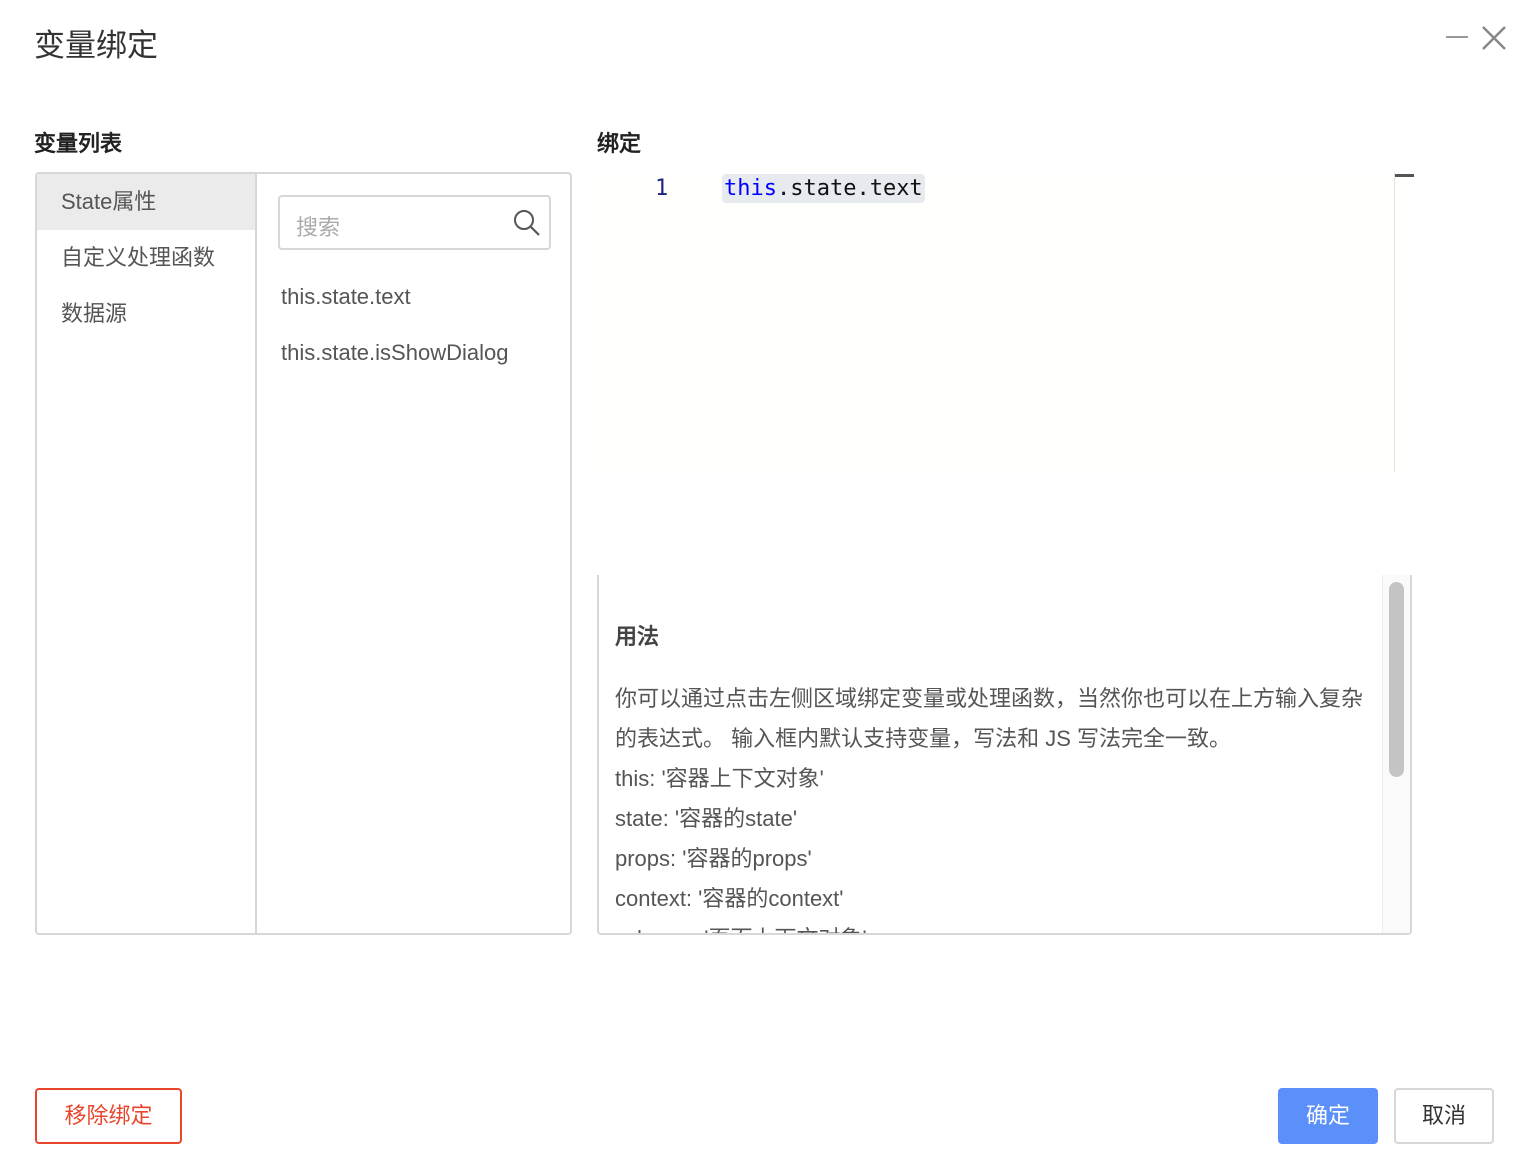 This screenshot has width=1528, height=1166. I want to click on usage-heading: 用法, so click(637, 636).